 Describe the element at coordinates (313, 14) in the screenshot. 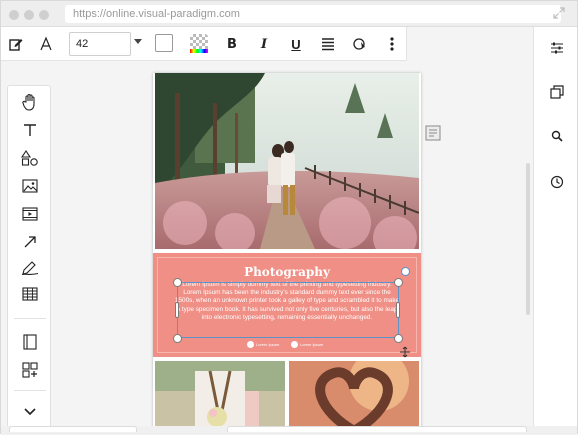

I see `url-bar: https://online.visual-paradigm.com` at that location.